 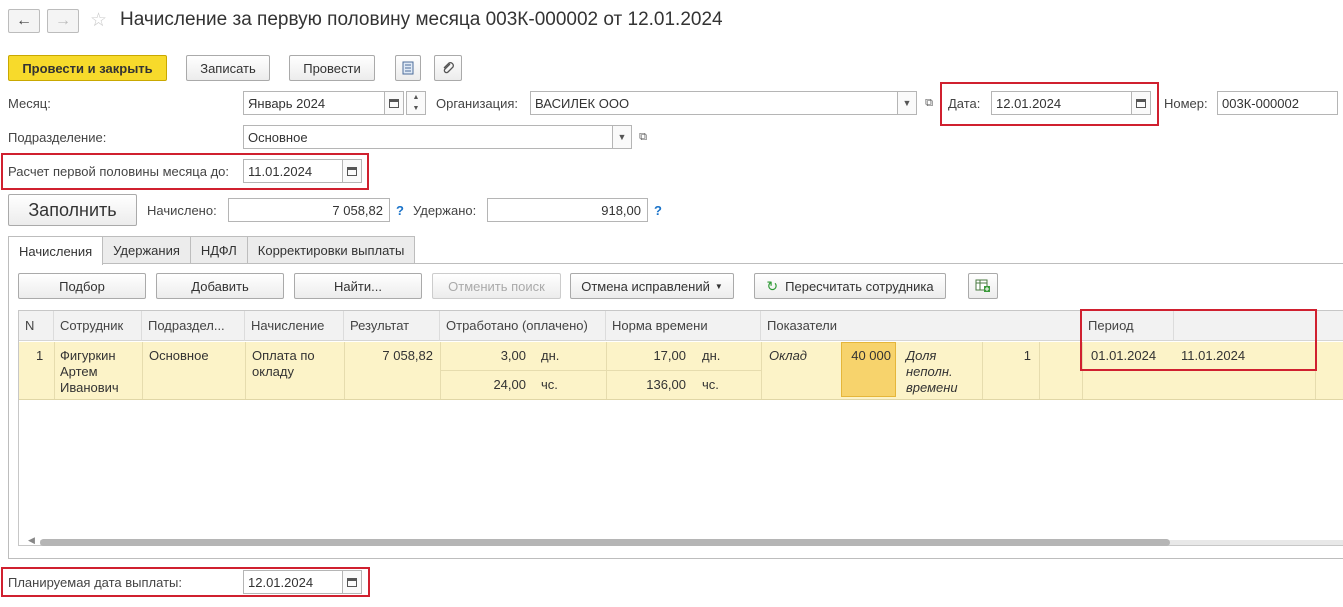 What do you see at coordinates (57, 137) in the screenshot?
I see `department-label: Подразделение:` at bounding box center [57, 137].